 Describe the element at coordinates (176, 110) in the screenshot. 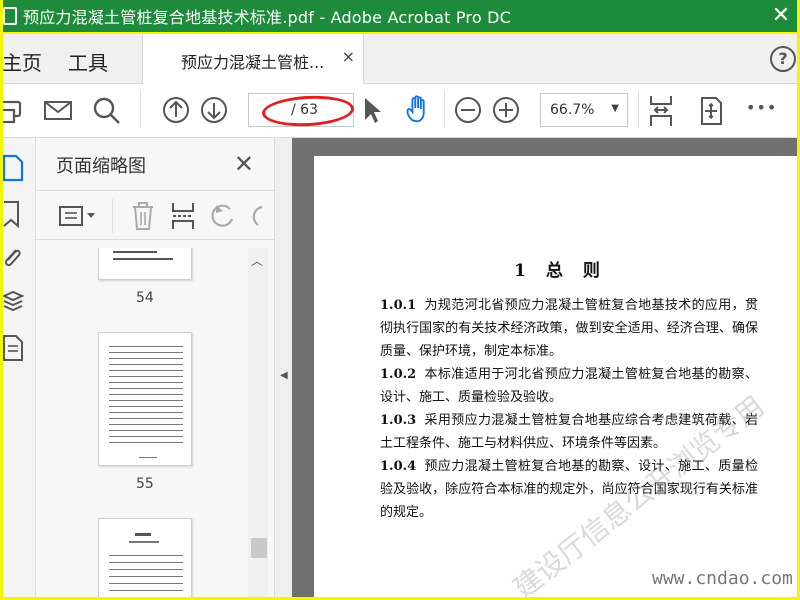

I see `previous-page-icon` at that location.